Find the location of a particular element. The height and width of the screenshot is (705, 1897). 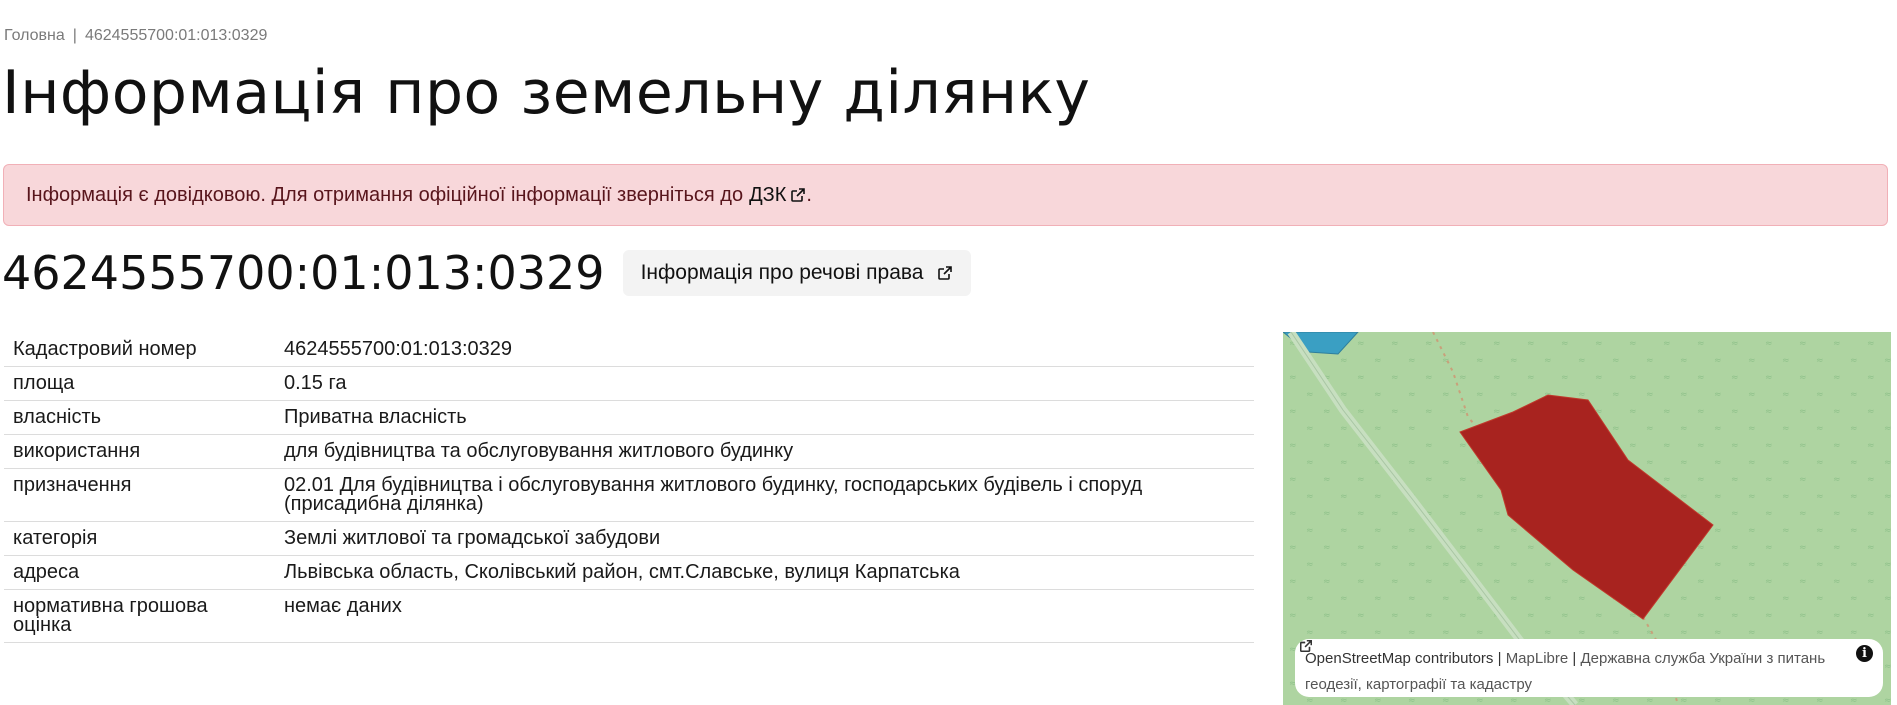

row-value: Землі житлової та громадської забудови is located at coordinates (764, 538).